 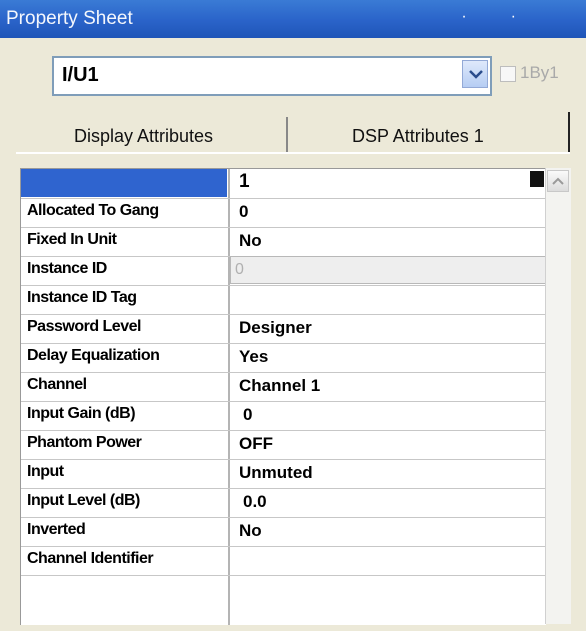 What do you see at coordinates (275, 328) in the screenshot?
I see `property-value: Designer` at bounding box center [275, 328].